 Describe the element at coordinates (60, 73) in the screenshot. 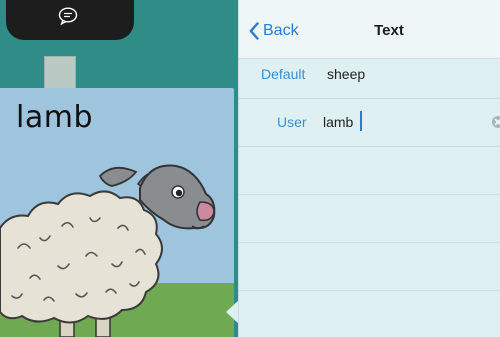

I see `card-tab-handle` at that location.